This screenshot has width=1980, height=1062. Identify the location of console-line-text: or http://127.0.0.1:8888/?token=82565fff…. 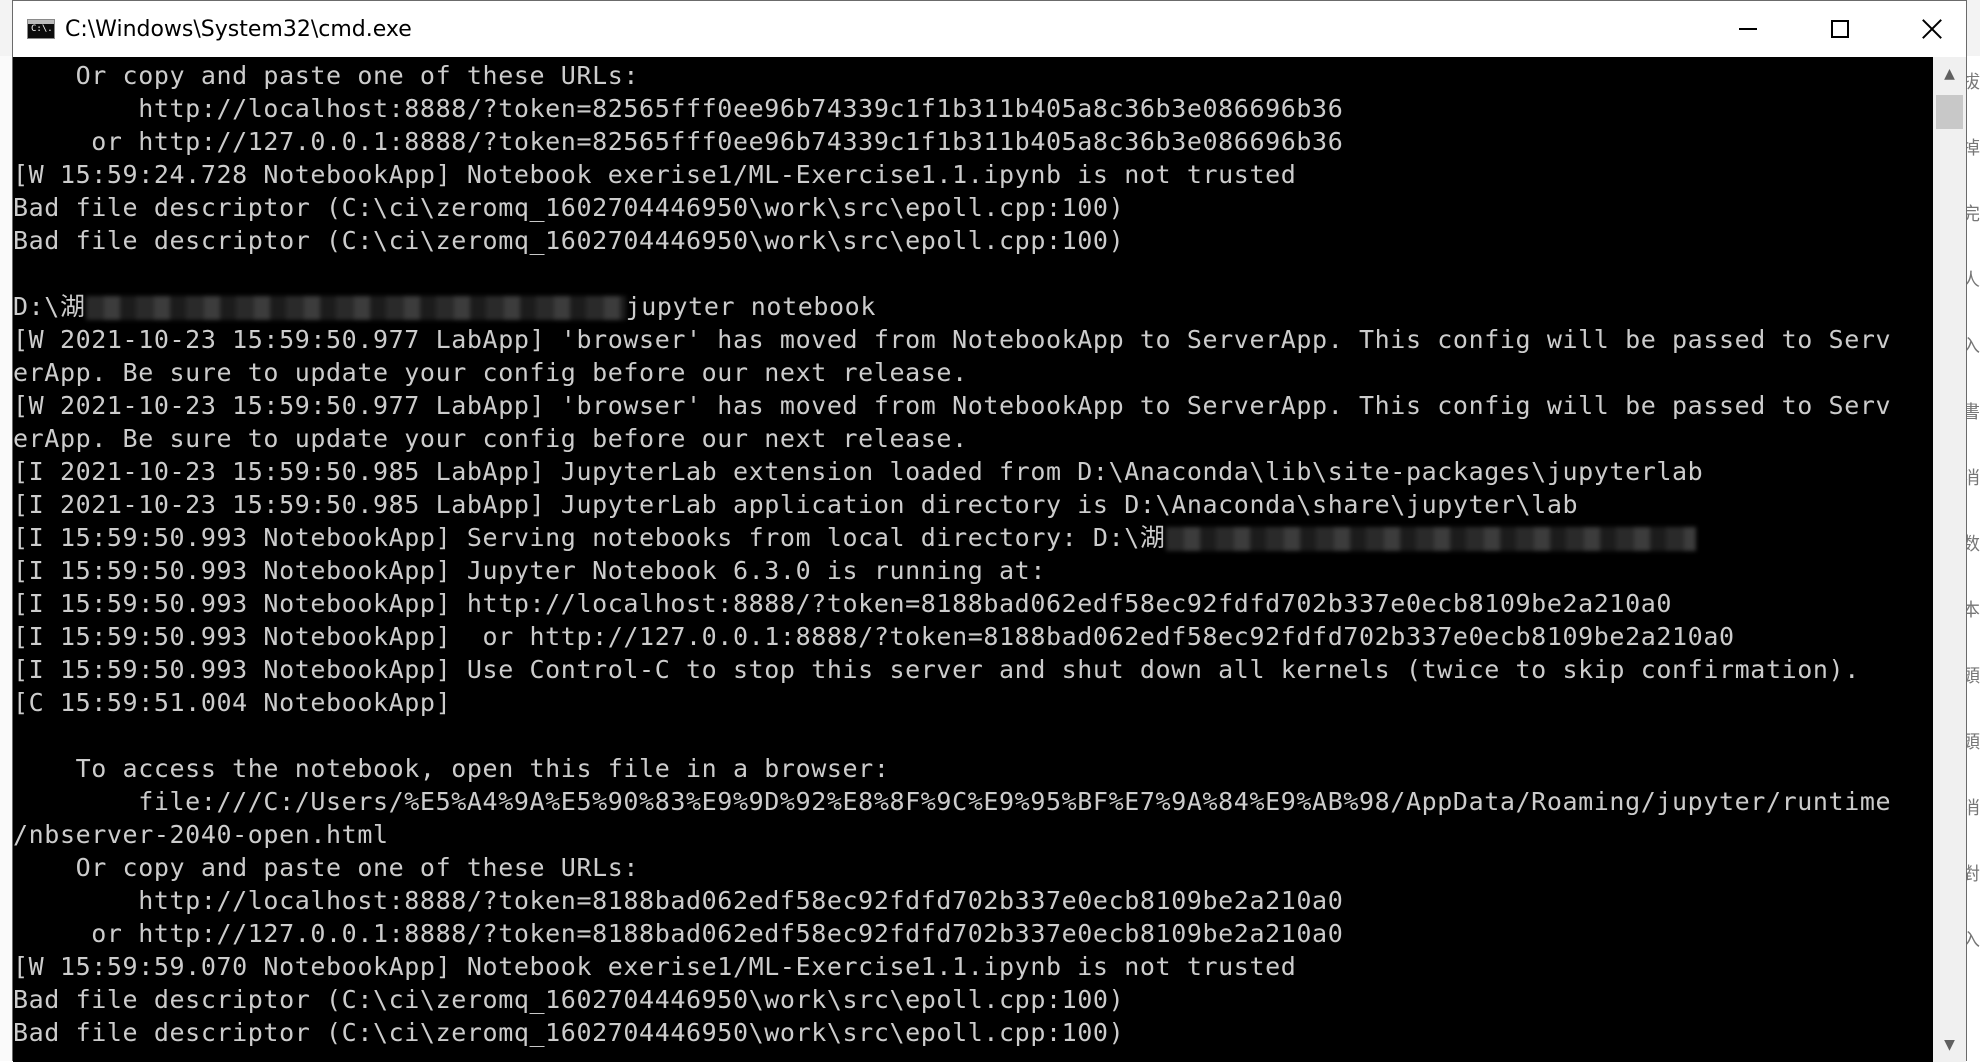
(678, 141).